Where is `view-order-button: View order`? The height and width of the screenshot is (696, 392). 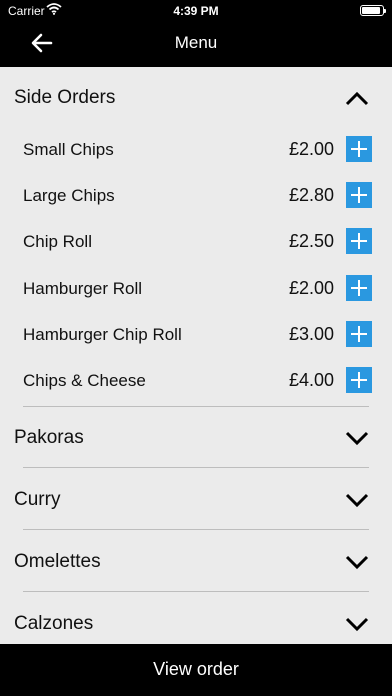 view-order-button: View order is located at coordinates (196, 670).